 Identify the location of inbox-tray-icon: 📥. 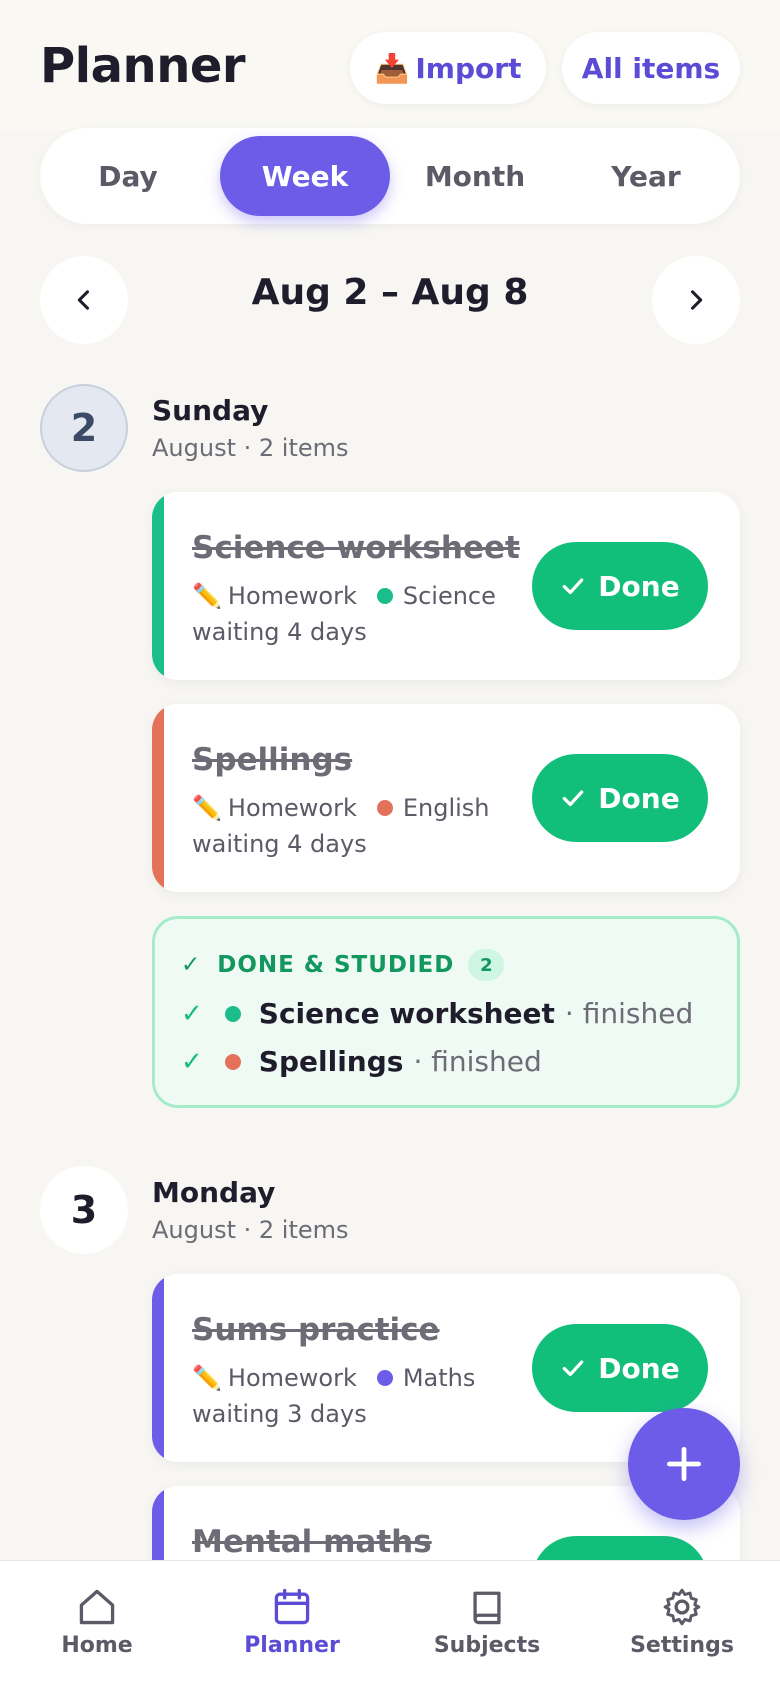
(392, 68).